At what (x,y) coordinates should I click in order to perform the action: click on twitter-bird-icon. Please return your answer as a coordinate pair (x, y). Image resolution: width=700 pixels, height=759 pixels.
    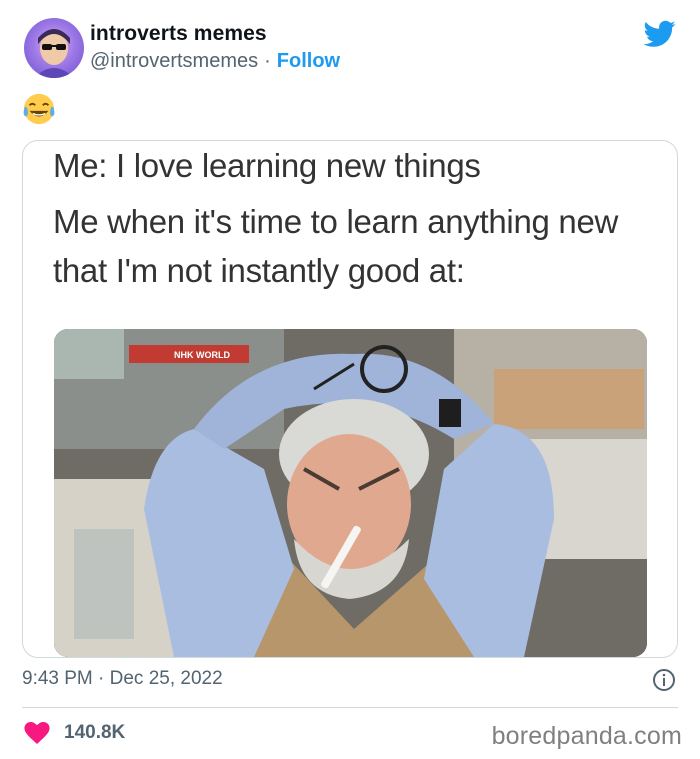
    Looking at the image, I should click on (660, 34).